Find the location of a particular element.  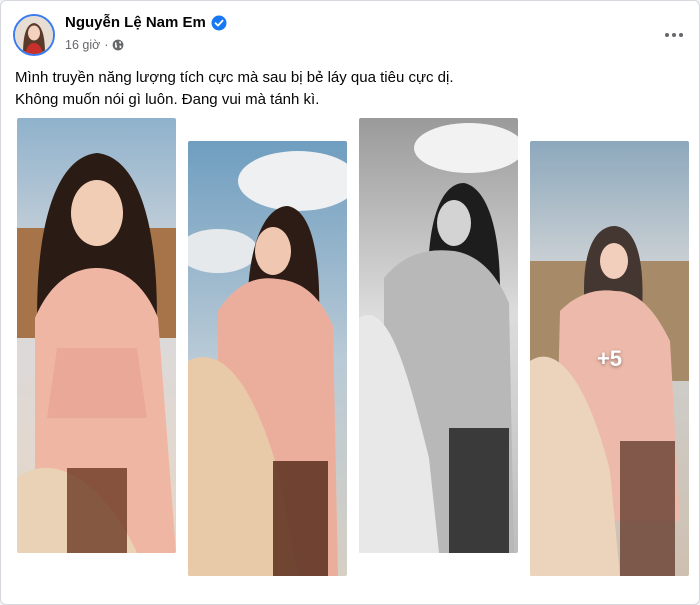

author-name: Nguyễn Lệ Nam Em is located at coordinates (135, 22).